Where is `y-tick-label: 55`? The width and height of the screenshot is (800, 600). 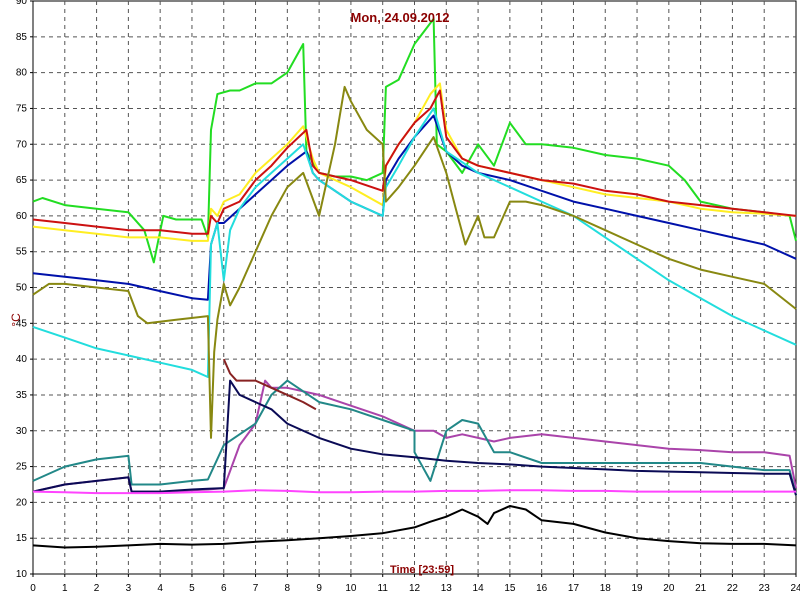
y-tick-label: 55 is located at coordinates (22, 252).